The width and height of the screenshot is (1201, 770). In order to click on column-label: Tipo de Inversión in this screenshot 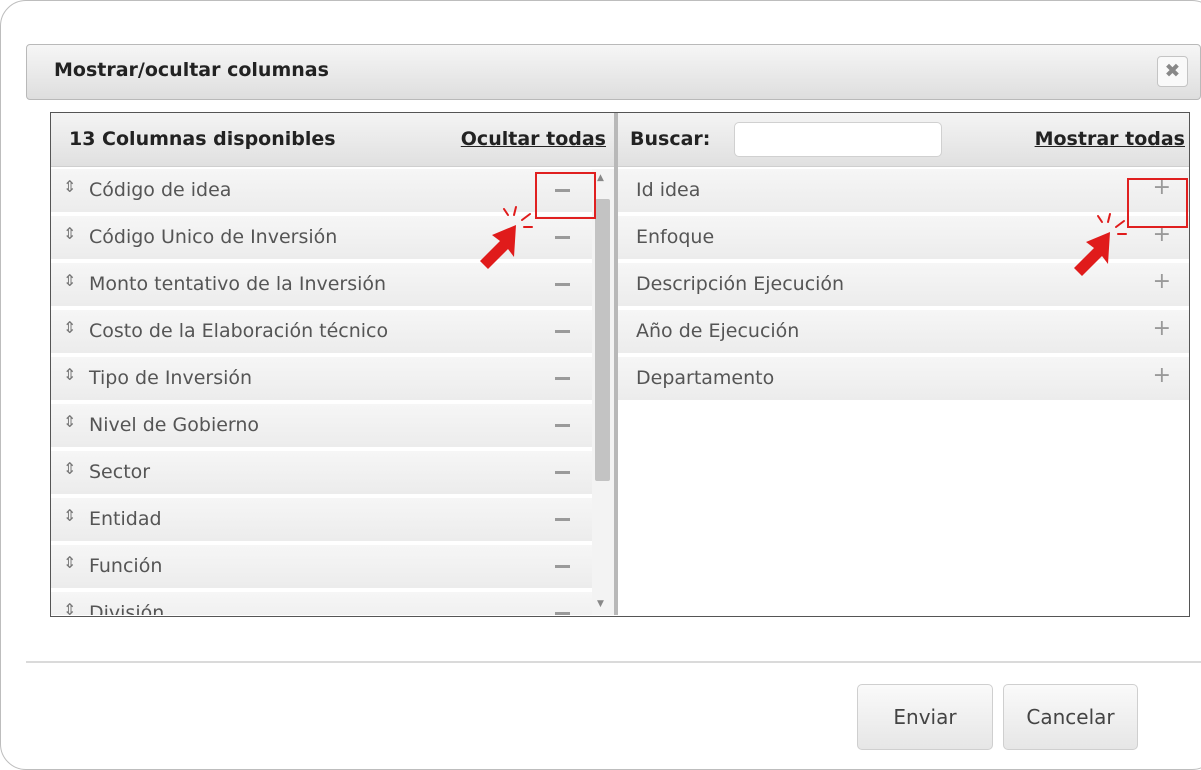, I will do `click(171, 378)`.